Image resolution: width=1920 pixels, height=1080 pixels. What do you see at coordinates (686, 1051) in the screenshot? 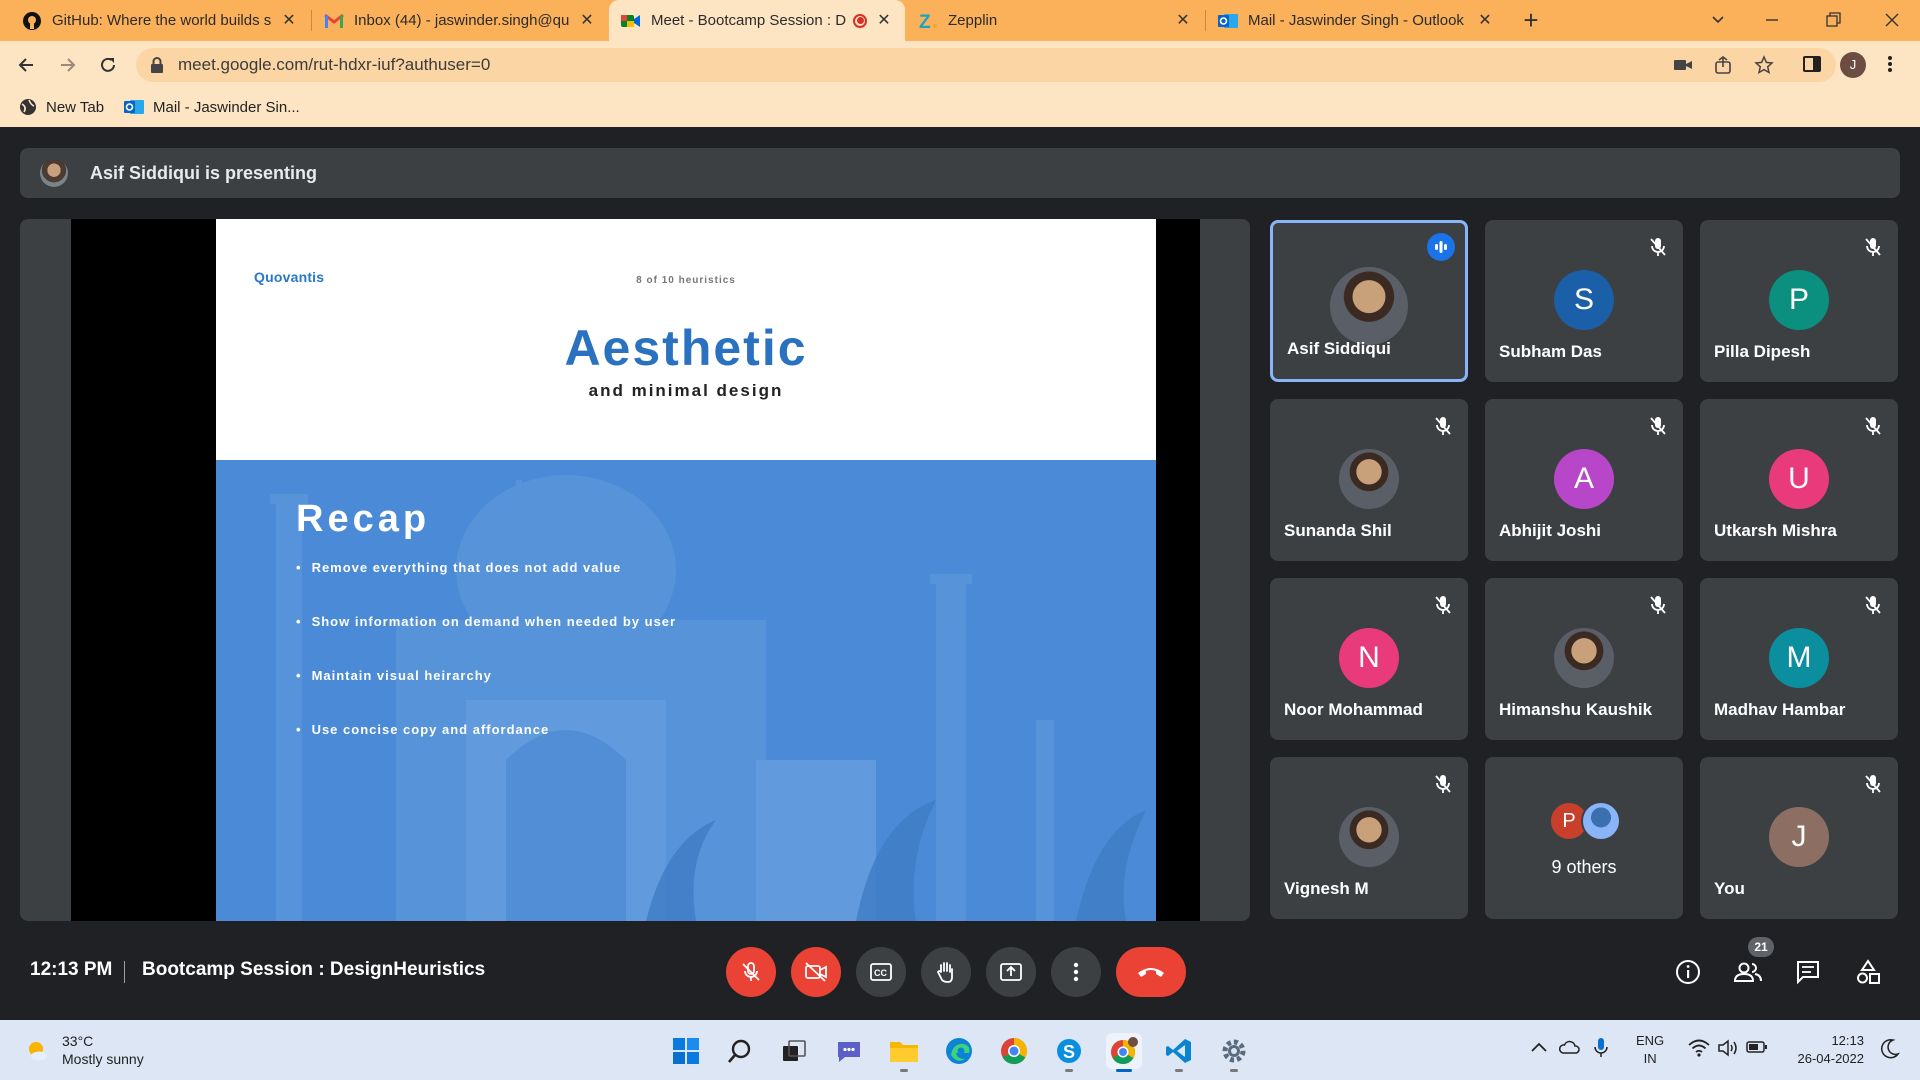
I see `start-button` at bounding box center [686, 1051].